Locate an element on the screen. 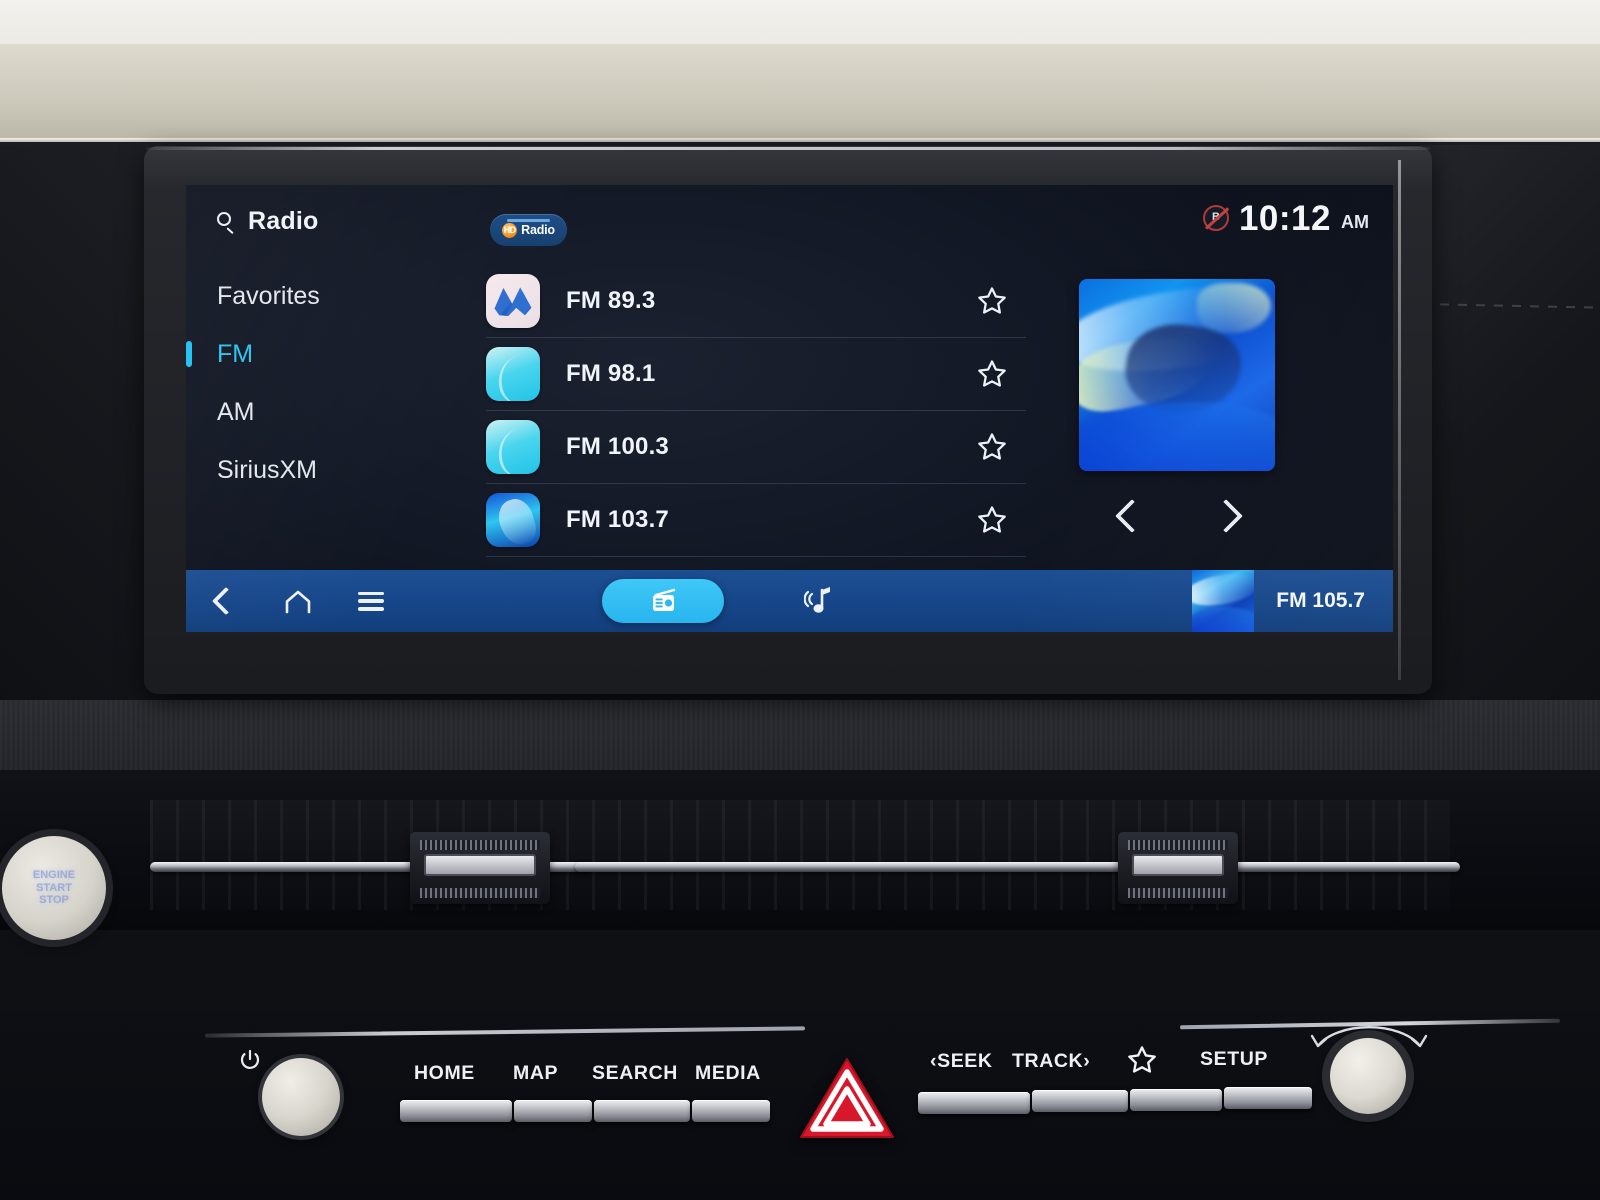  station-name: FM 98.1 is located at coordinates (611, 373).